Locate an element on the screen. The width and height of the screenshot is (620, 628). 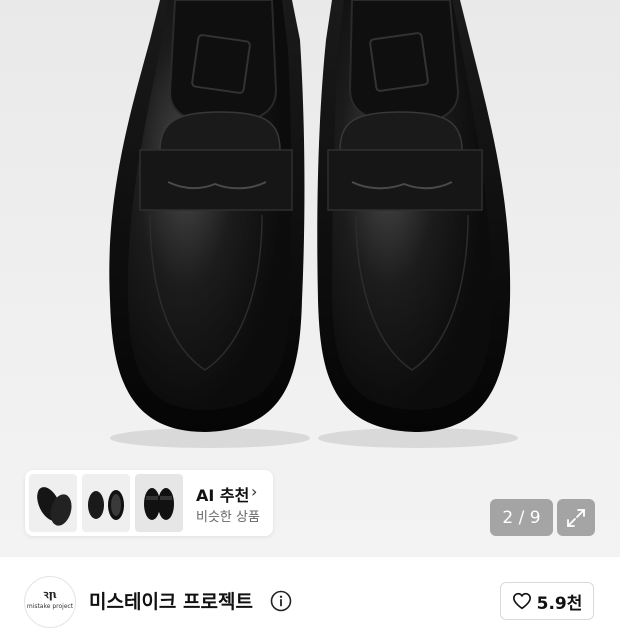
divider is located at coordinates (310, 556).